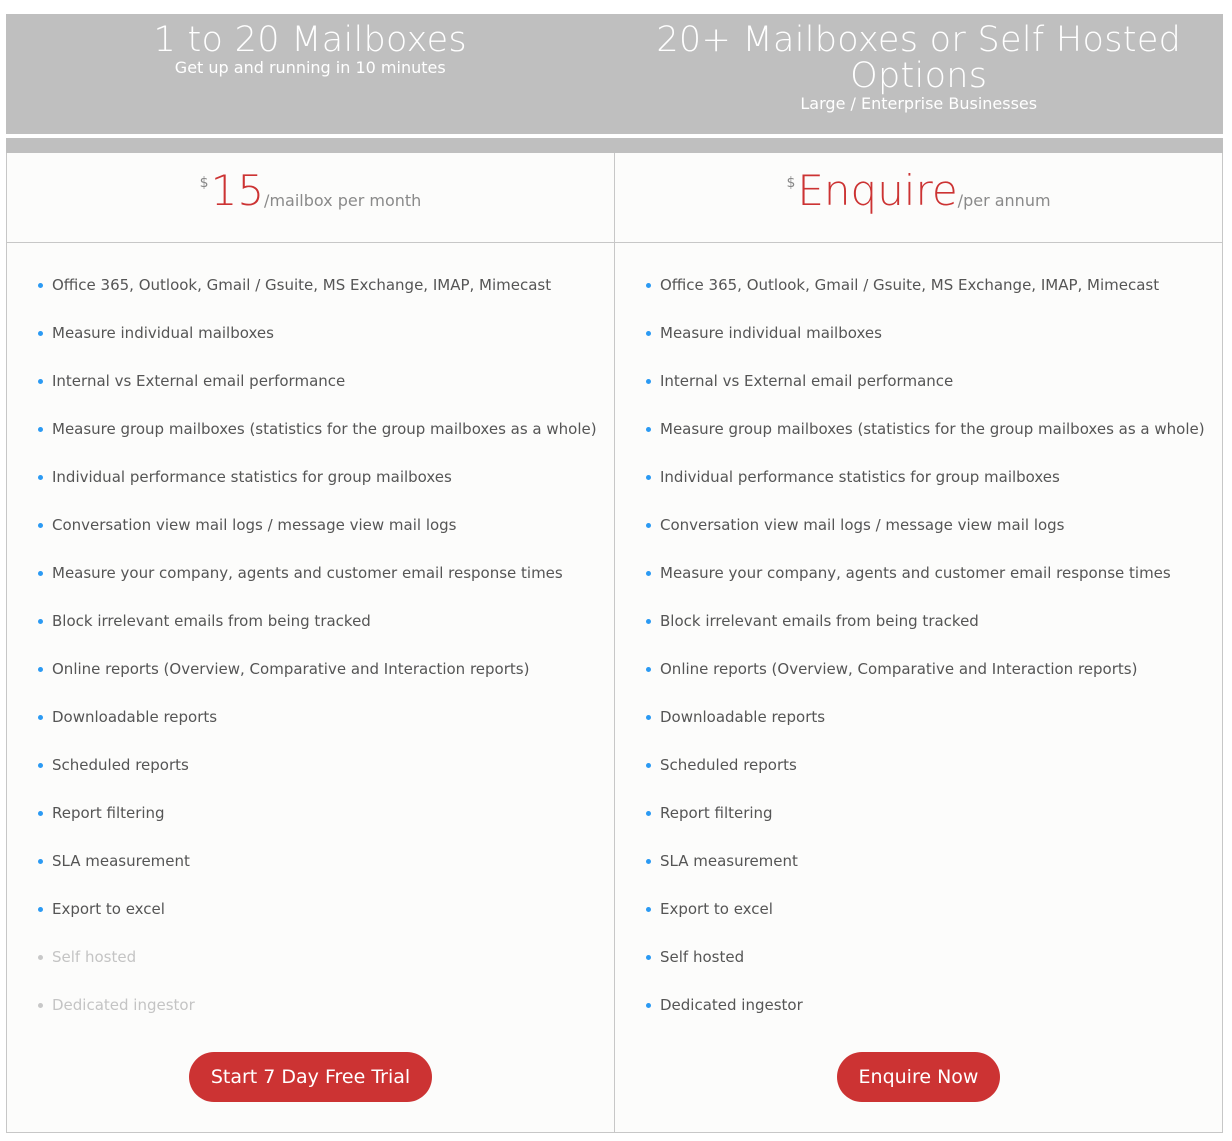  I want to click on start-free-trial-button: Start 7 Day Free Trial, so click(310, 1077).